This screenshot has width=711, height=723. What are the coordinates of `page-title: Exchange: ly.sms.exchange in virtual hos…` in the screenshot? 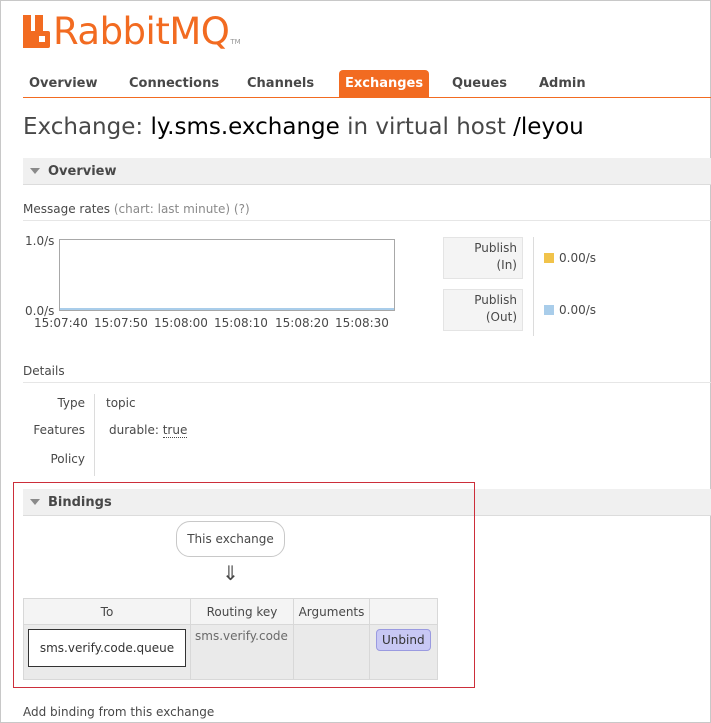 It's located at (303, 127).